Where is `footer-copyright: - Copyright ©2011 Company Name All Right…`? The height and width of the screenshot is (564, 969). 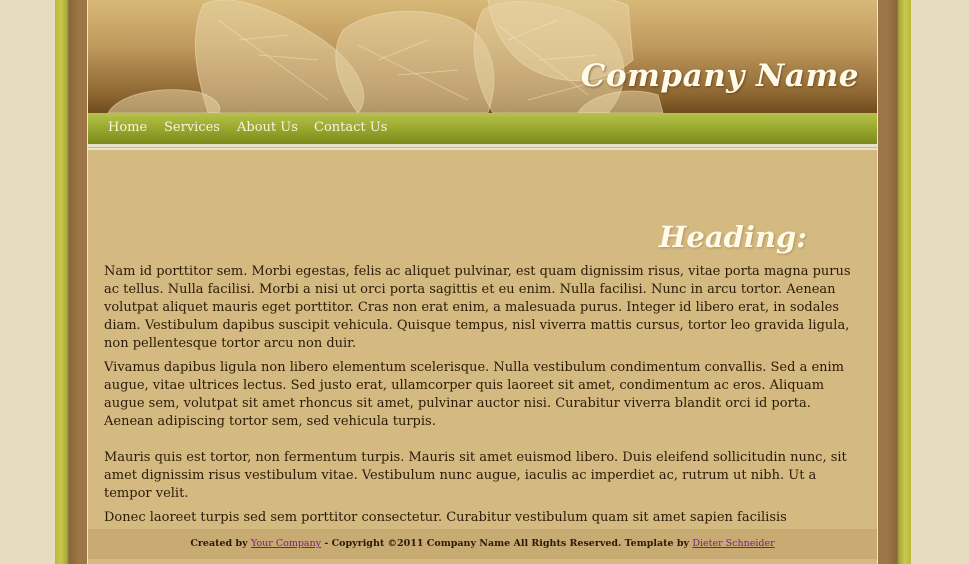
footer-copyright: - Copyright ©2011 Company Name All Right… is located at coordinates (507, 543).